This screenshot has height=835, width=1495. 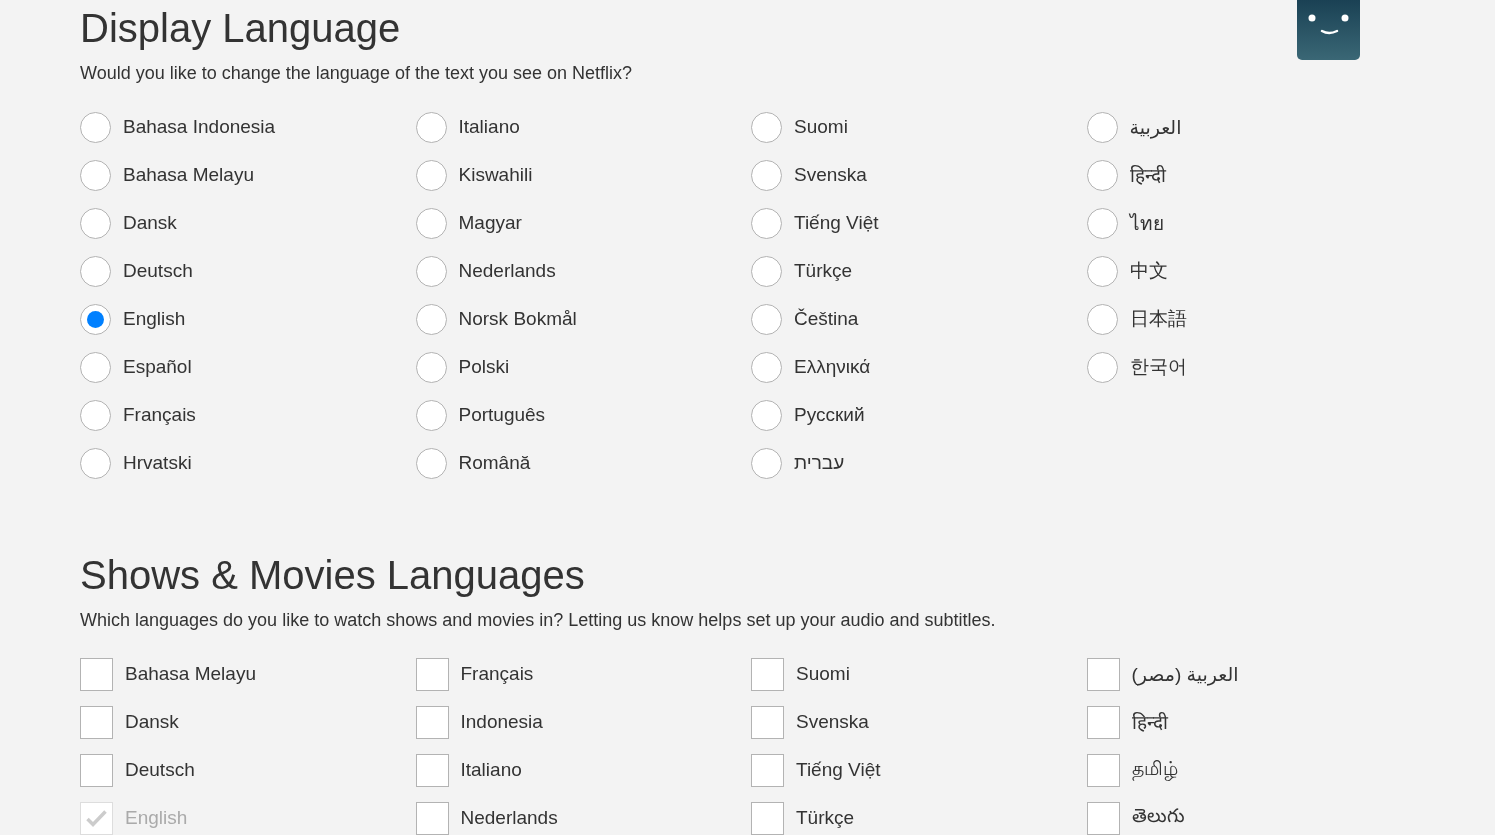 What do you see at coordinates (1154, 770) in the screenshot?
I see `option-label: தமிழ்` at bounding box center [1154, 770].